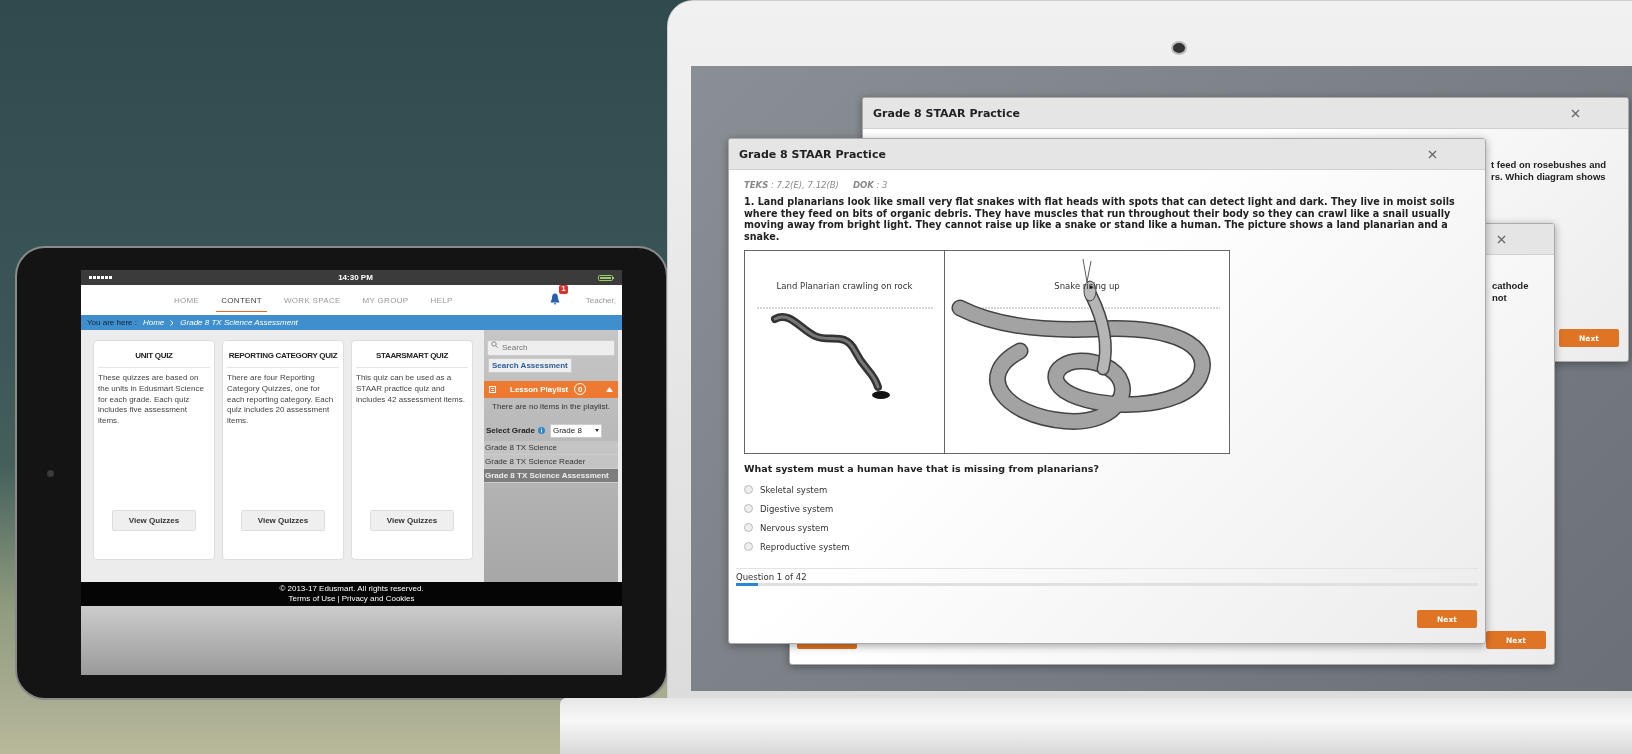 The height and width of the screenshot is (754, 1632). Describe the element at coordinates (112, 322) in the screenshot. I see `breadcrumb-label: You are here :` at that location.